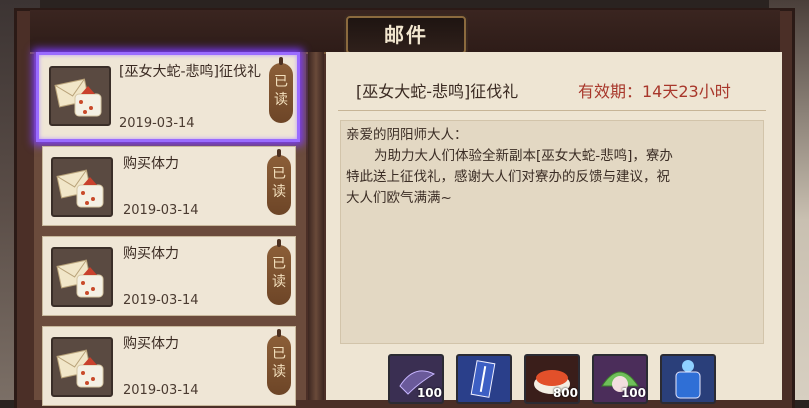 The image size is (809, 408). Describe the element at coordinates (406, 35) in the screenshot. I see `window-title: 邮件` at that location.